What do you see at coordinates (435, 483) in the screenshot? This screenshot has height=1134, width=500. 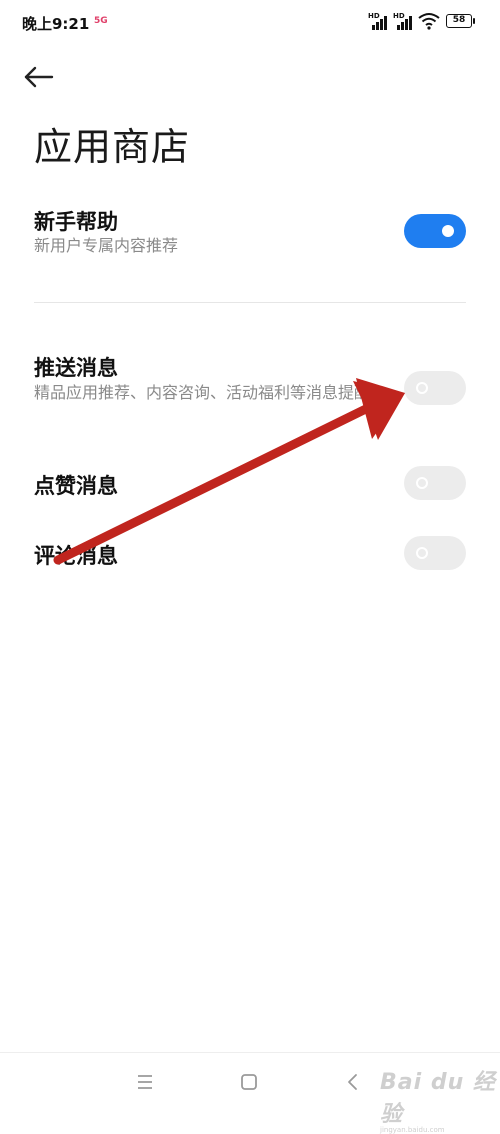 I see `like-messages-toggle` at bounding box center [435, 483].